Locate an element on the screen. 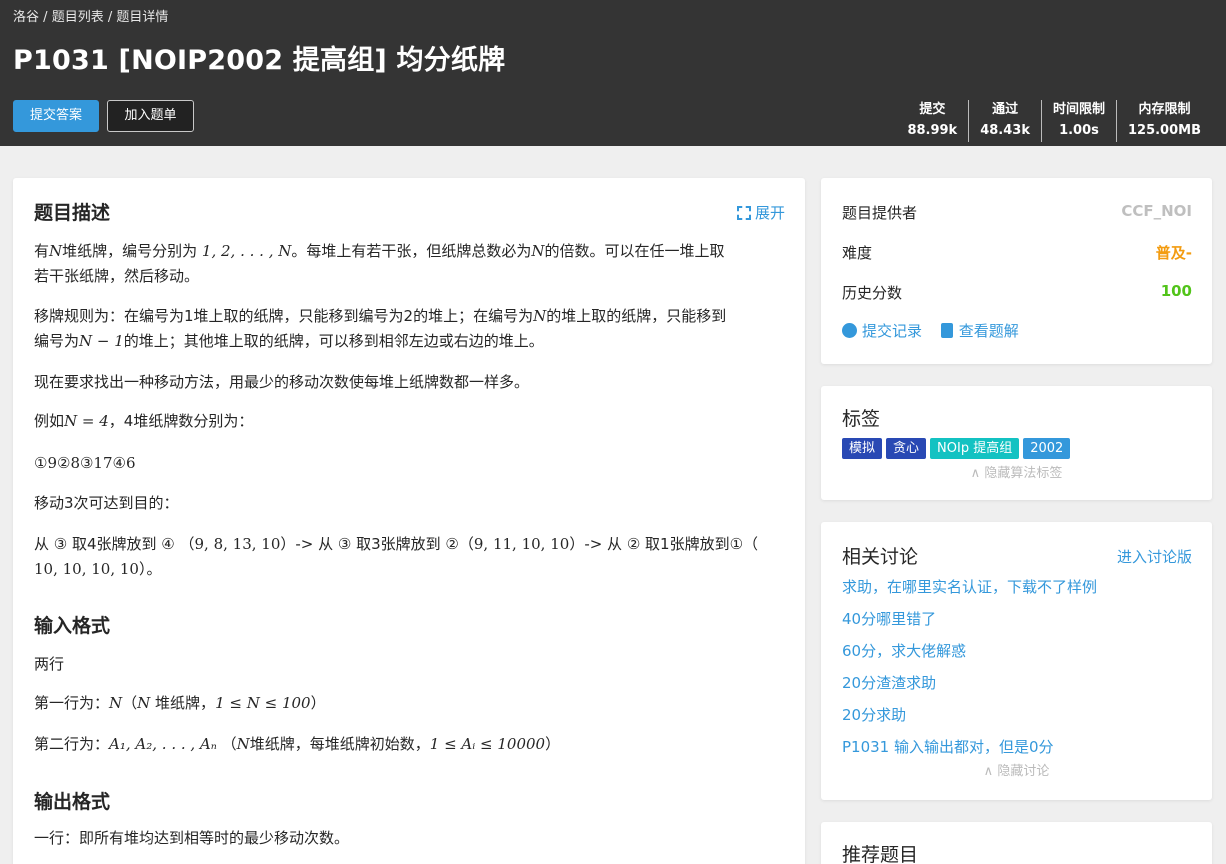 This screenshot has width=1226, height=864. difficulty-label: 难度 is located at coordinates (857, 253).